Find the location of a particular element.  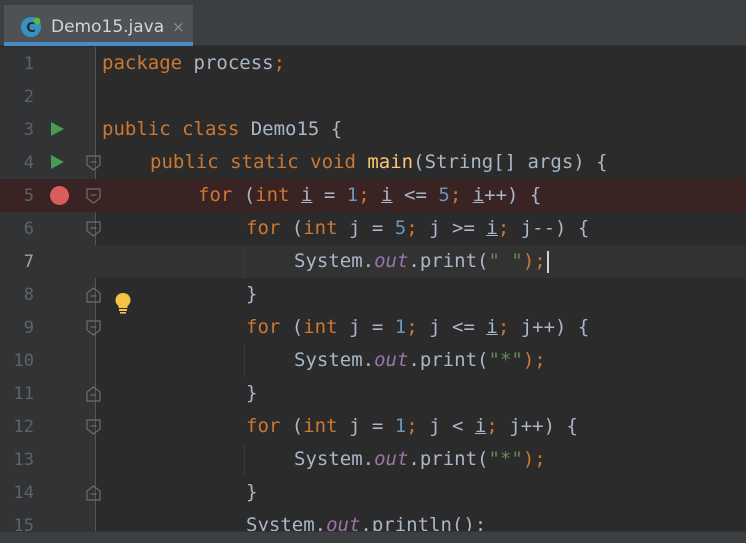

gutter-line: 11 is located at coordinates (50, 393).